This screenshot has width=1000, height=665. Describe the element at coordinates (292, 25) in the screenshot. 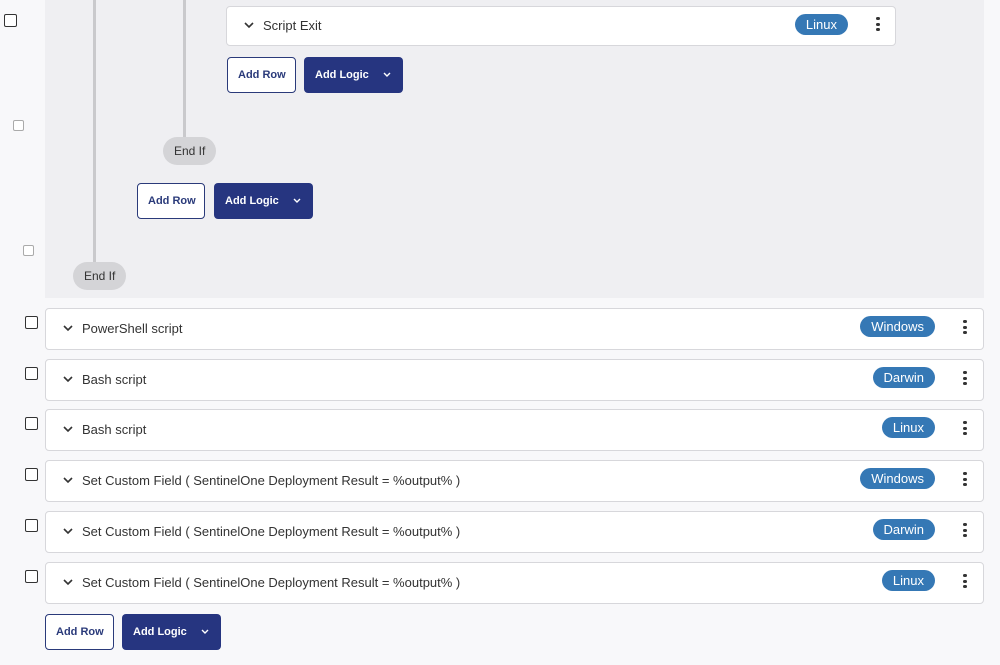

I see `action-row-title: Script Exit` at that location.